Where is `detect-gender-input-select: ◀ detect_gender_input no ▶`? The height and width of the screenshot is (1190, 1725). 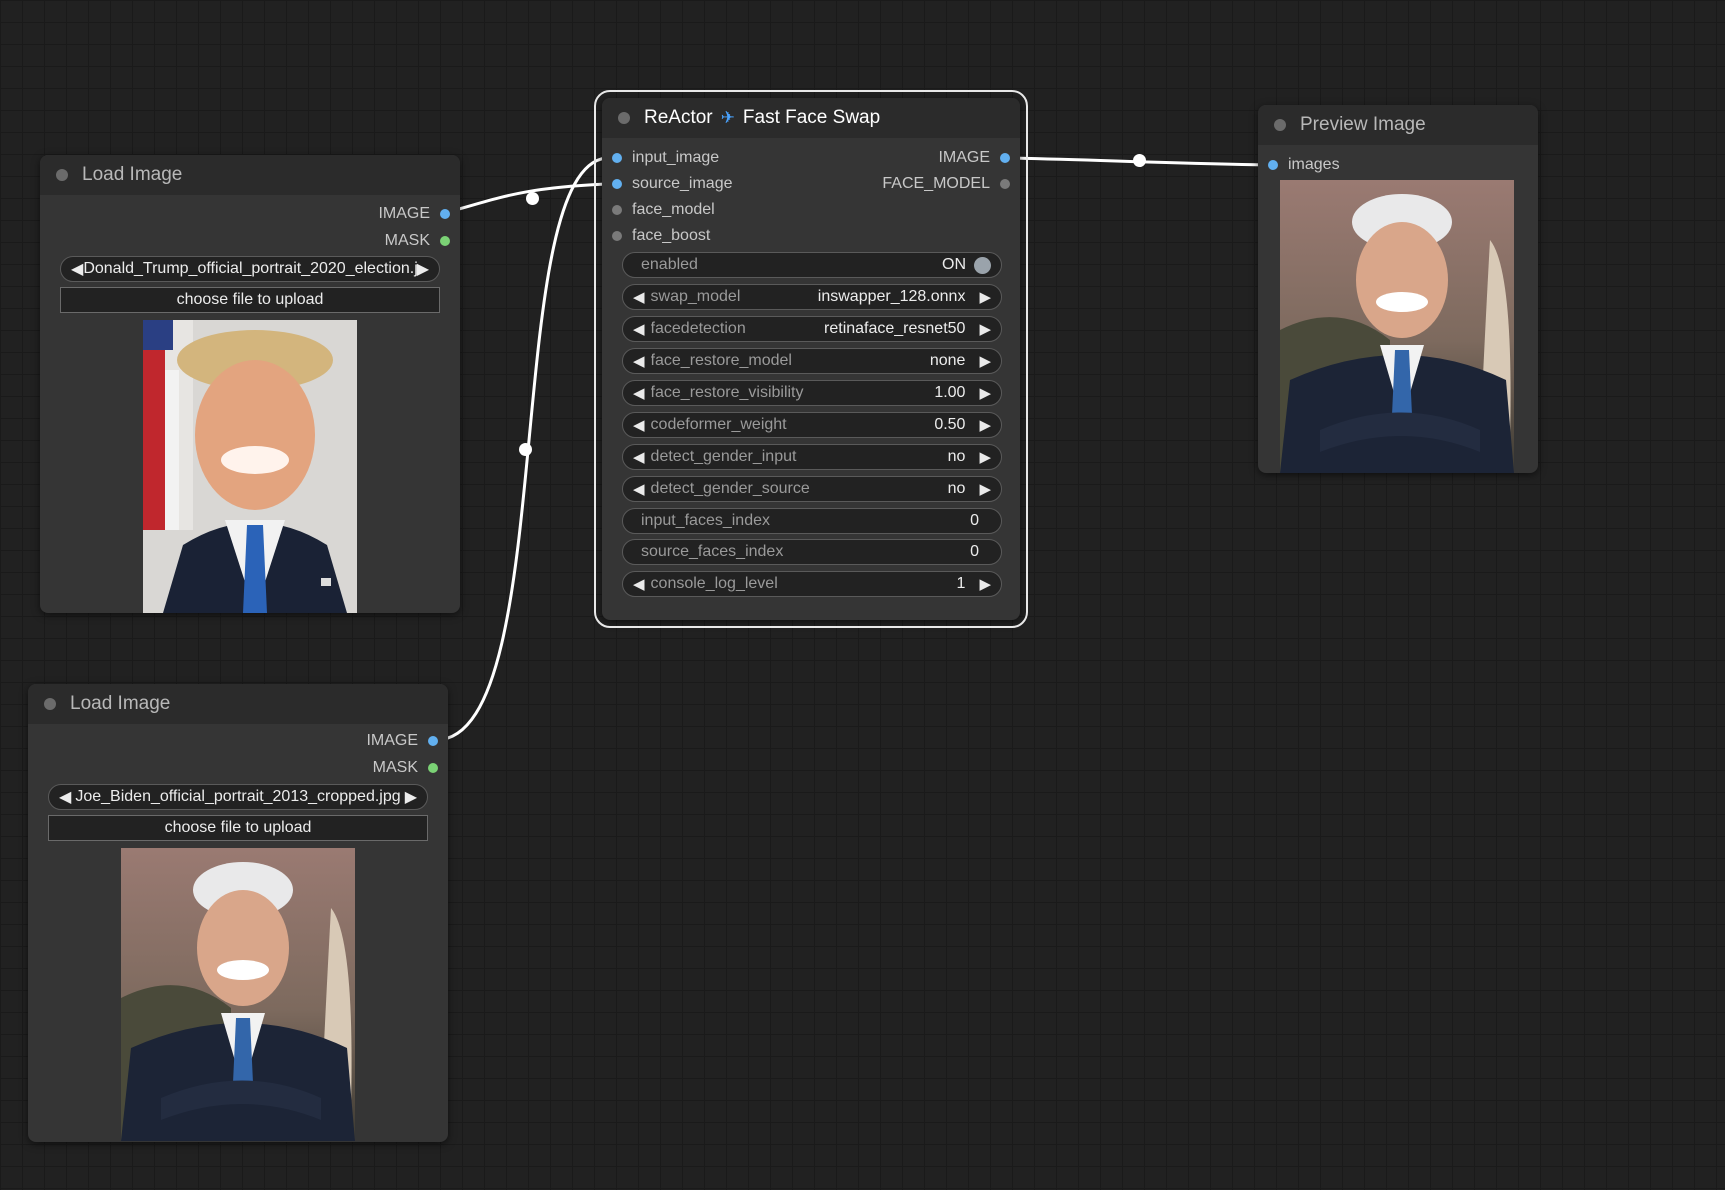
detect-gender-input-select: ◀ detect_gender_input no ▶ is located at coordinates (812, 457).